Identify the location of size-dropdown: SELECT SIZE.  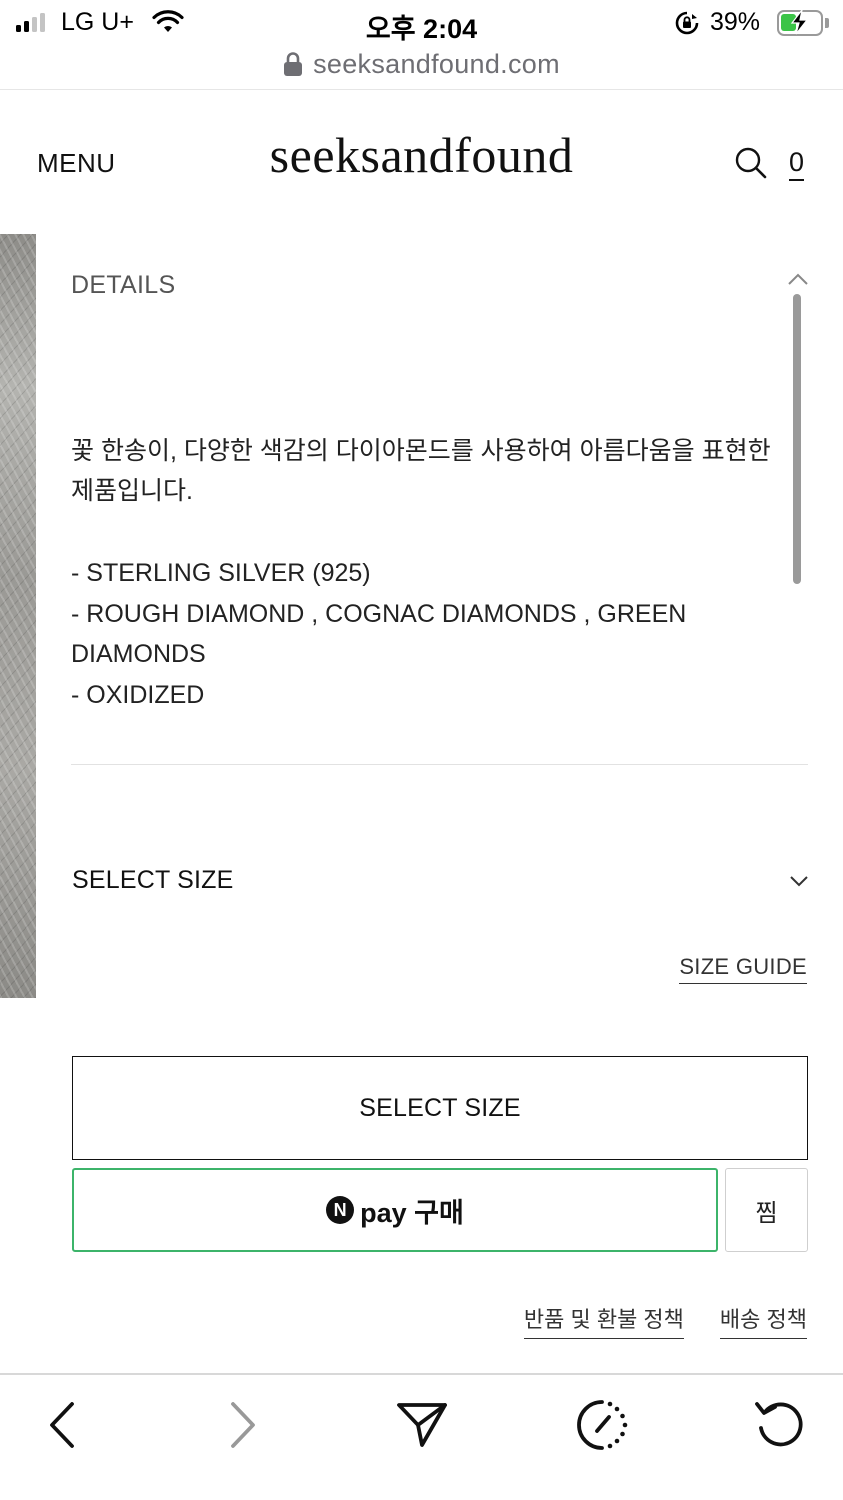
(153, 880).